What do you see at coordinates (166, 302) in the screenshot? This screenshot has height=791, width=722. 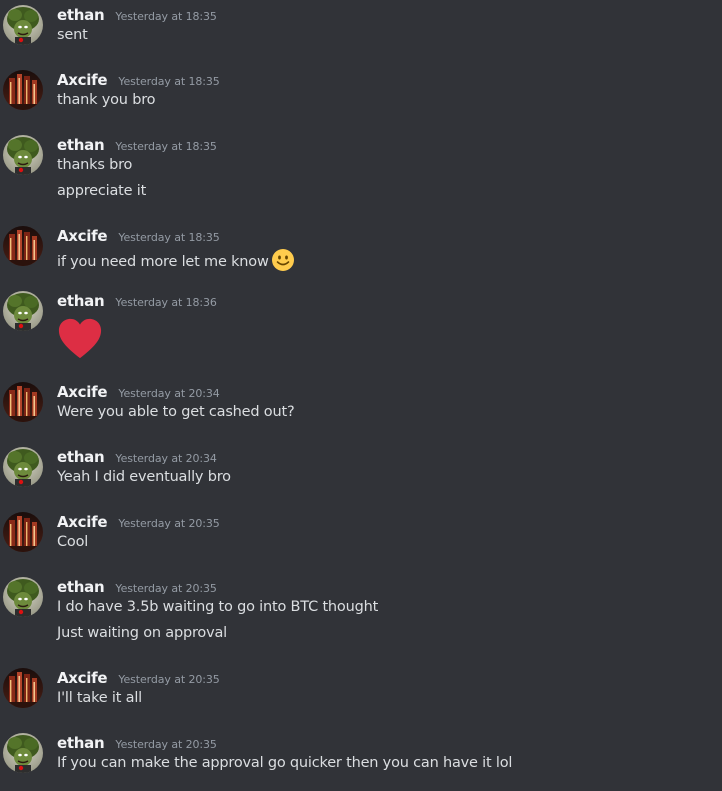 I see `timestamp: Yesterday at 18:36` at bounding box center [166, 302].